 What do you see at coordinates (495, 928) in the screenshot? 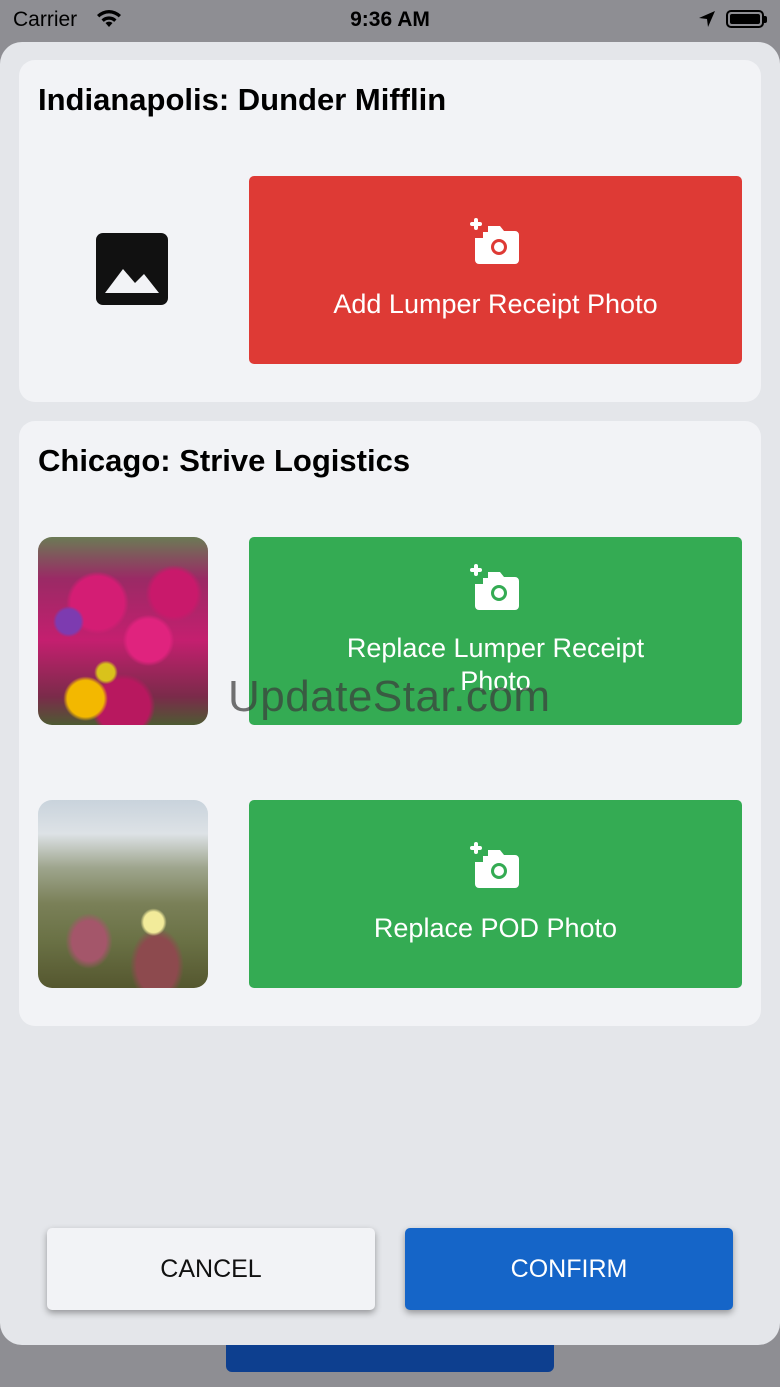
I see `action-label: Replace POD Photo` at bounding box center [495, 928].